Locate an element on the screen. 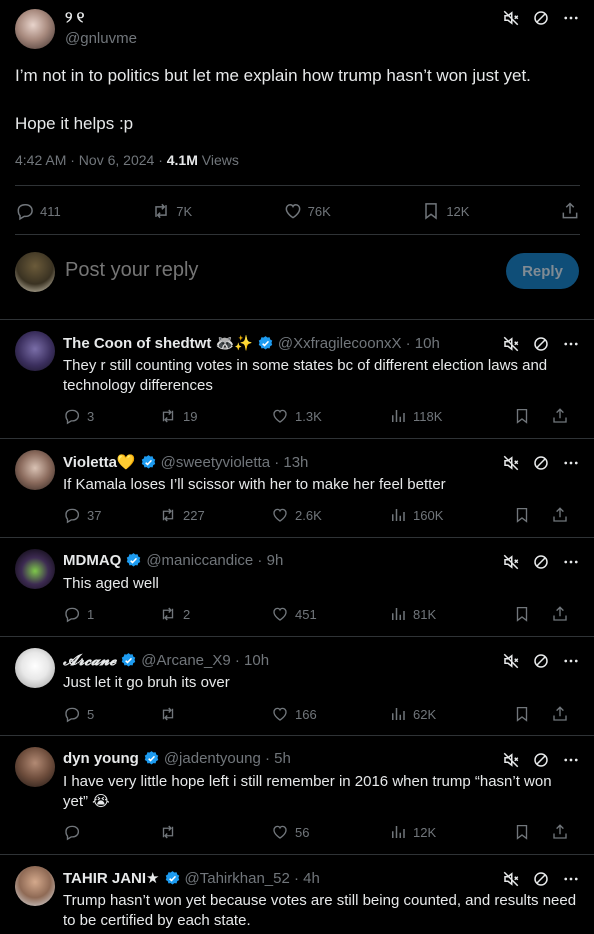 Image resolution: width=594 pixels, height=934 pixels. reply-handle: @Arcane_X9 · 10h is located at coordinates (205, 660).